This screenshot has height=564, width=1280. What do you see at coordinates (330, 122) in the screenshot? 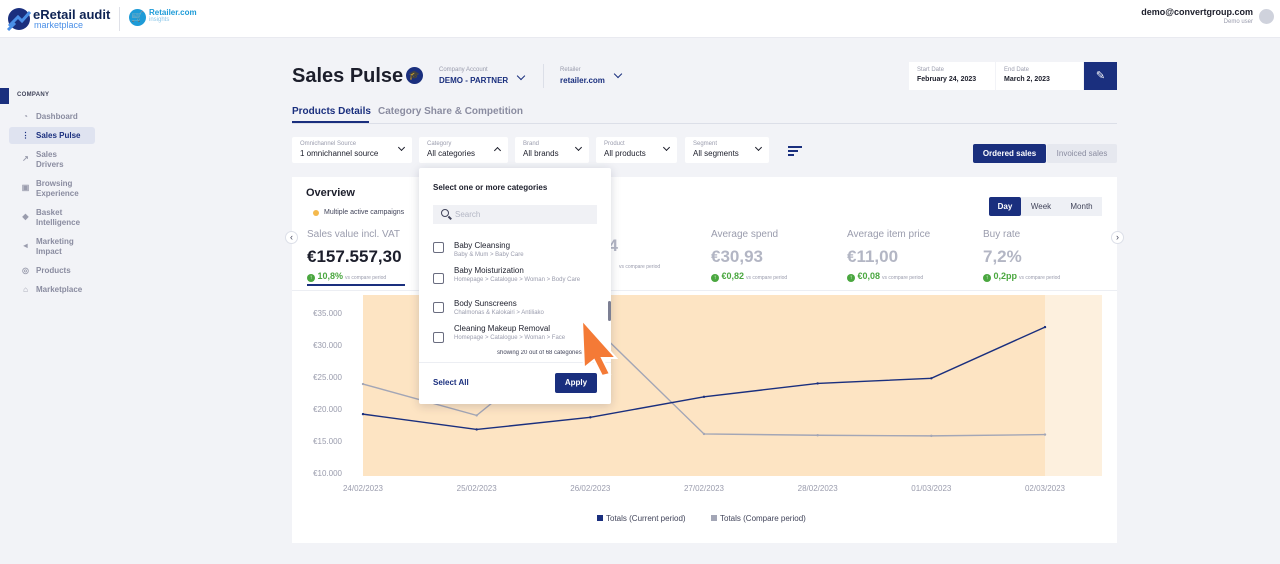
I see `active-tab-indicator` at bounding box center [330, 122].